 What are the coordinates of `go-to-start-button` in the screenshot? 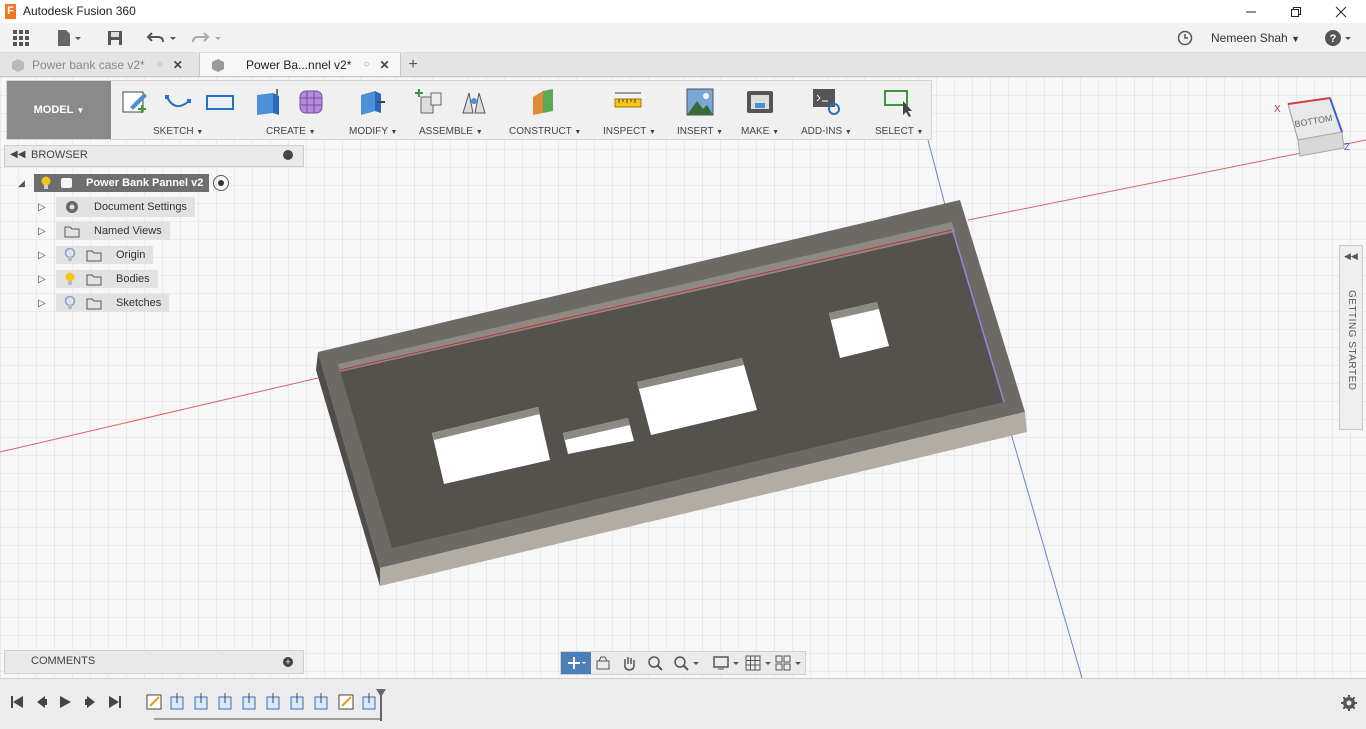 It's located at (17, 703).